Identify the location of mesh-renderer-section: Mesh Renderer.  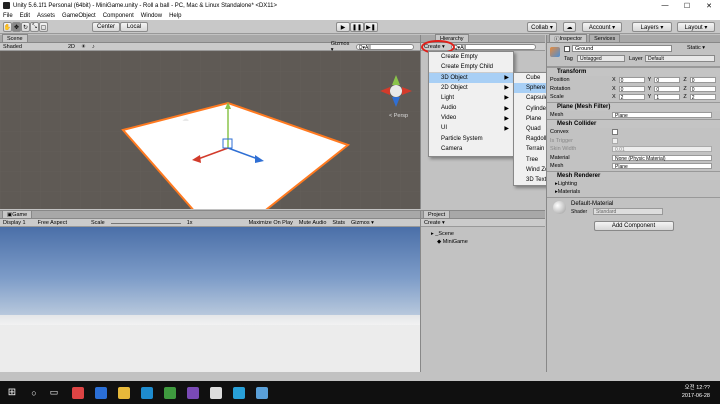
(633, 175).